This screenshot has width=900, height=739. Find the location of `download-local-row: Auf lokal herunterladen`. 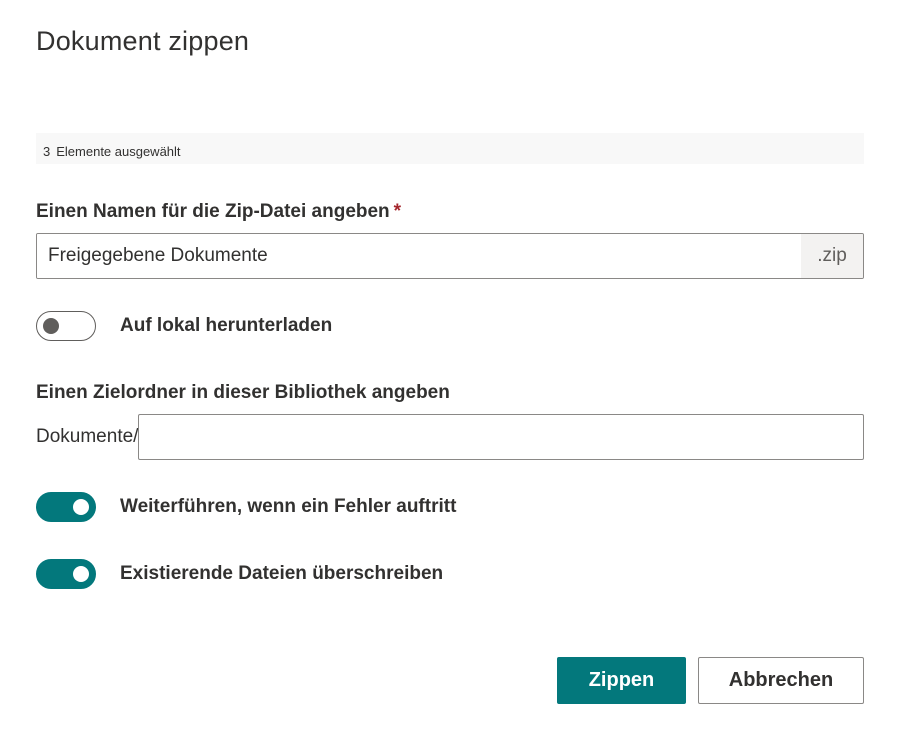

download-local-row: Auf lokal herunterladen is located at coordinates (184, 326).